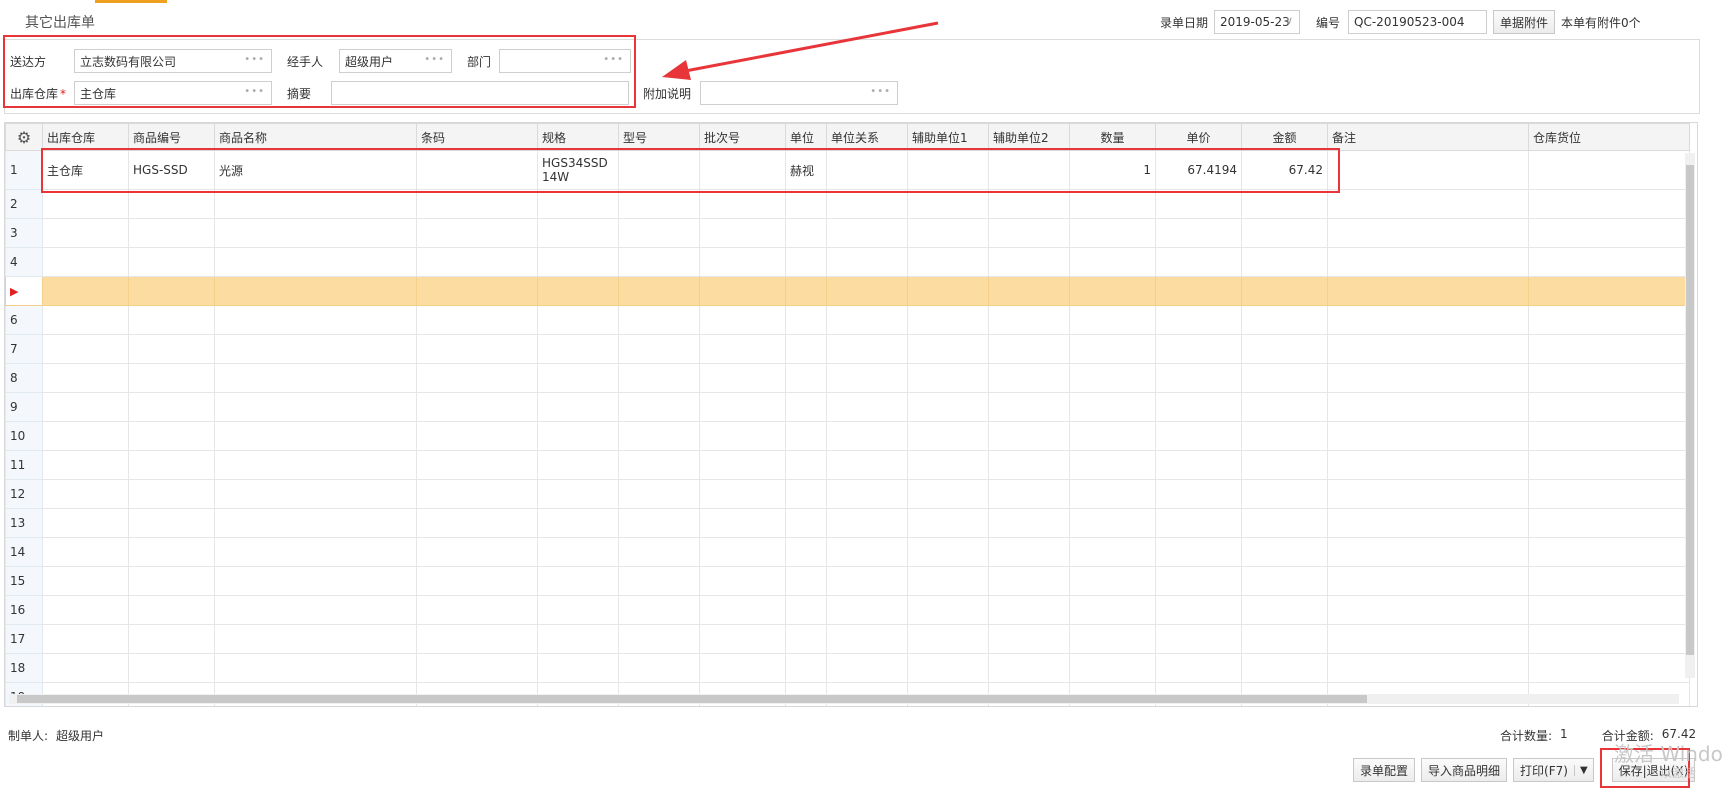  I want to click on print-button: 打印(F7) ▼, so click(1553, 770).